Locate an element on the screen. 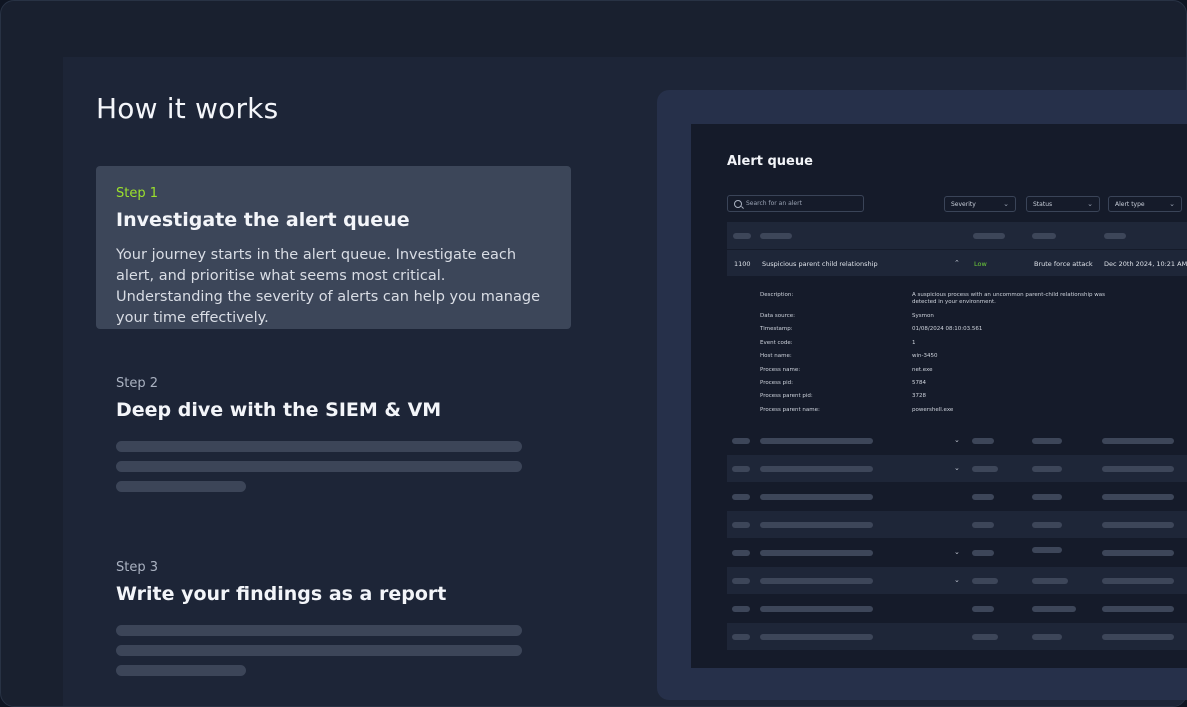  search-icon is located at coordinates (738, 203).